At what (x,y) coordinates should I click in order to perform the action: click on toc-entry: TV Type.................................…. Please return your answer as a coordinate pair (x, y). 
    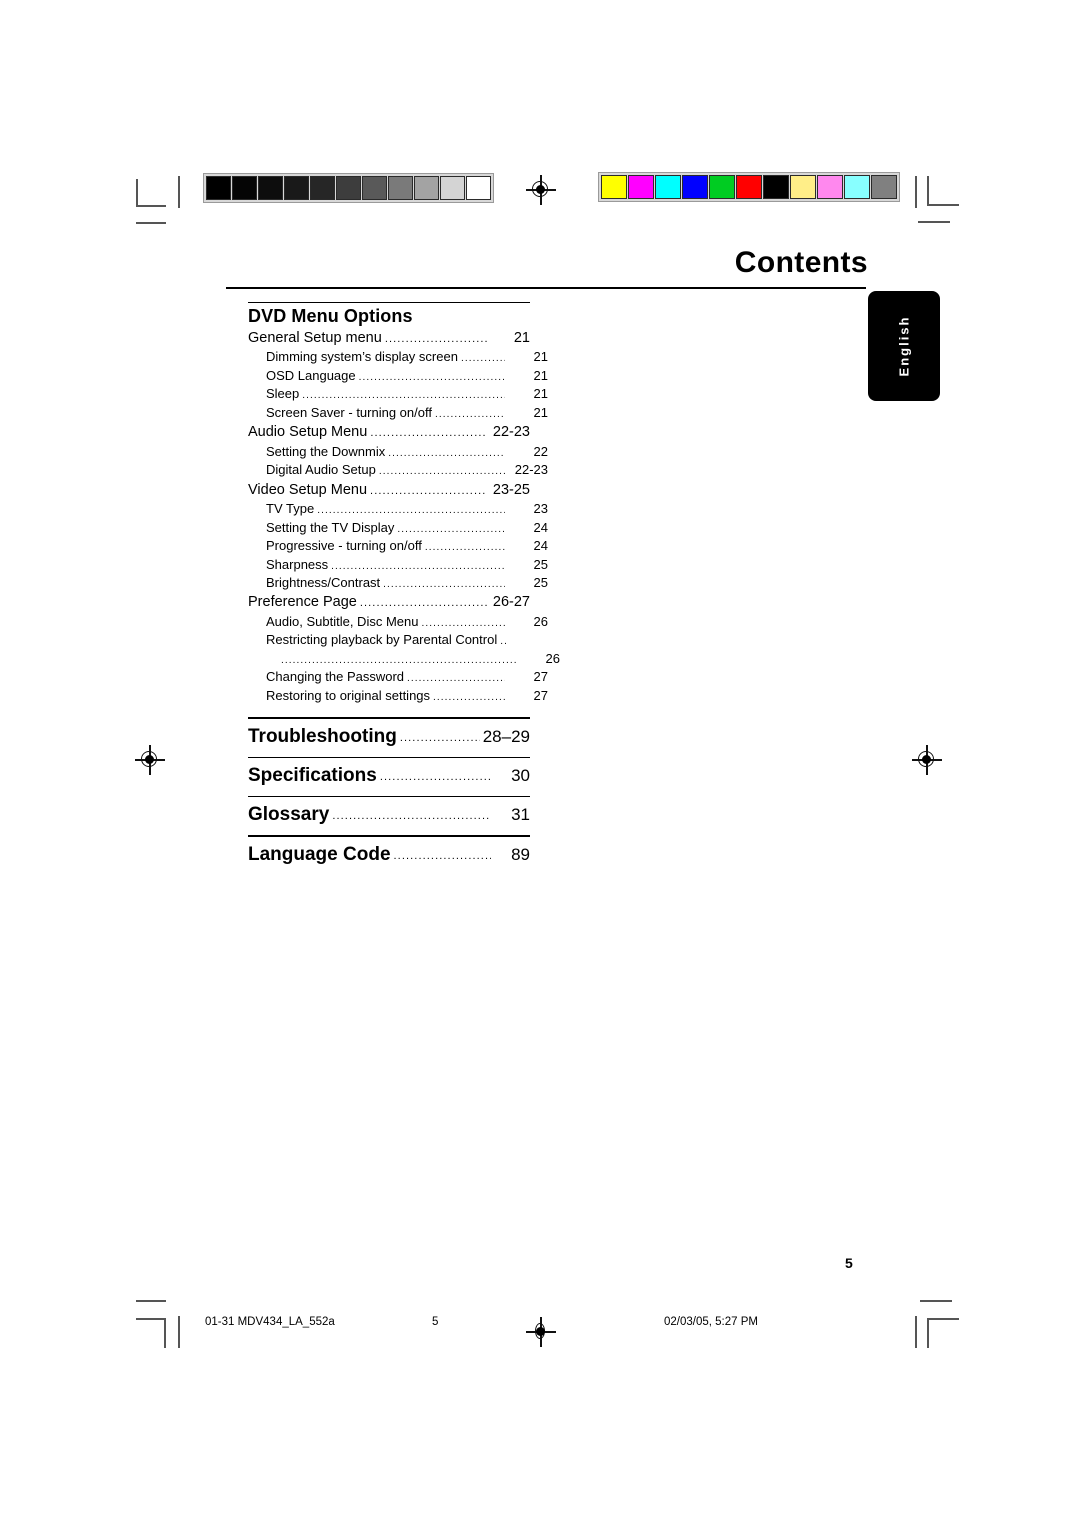
    Looking at the image, I should click on (398, 509).